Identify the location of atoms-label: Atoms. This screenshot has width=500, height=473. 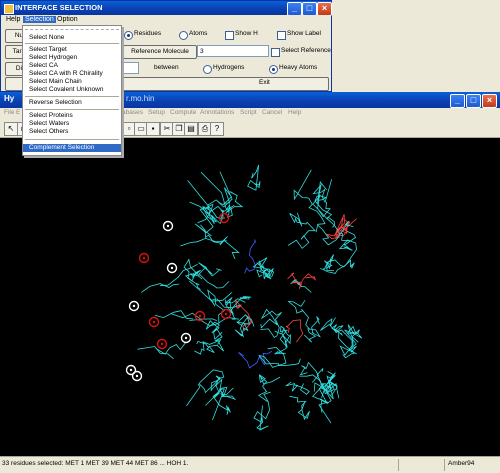
(198, 33).